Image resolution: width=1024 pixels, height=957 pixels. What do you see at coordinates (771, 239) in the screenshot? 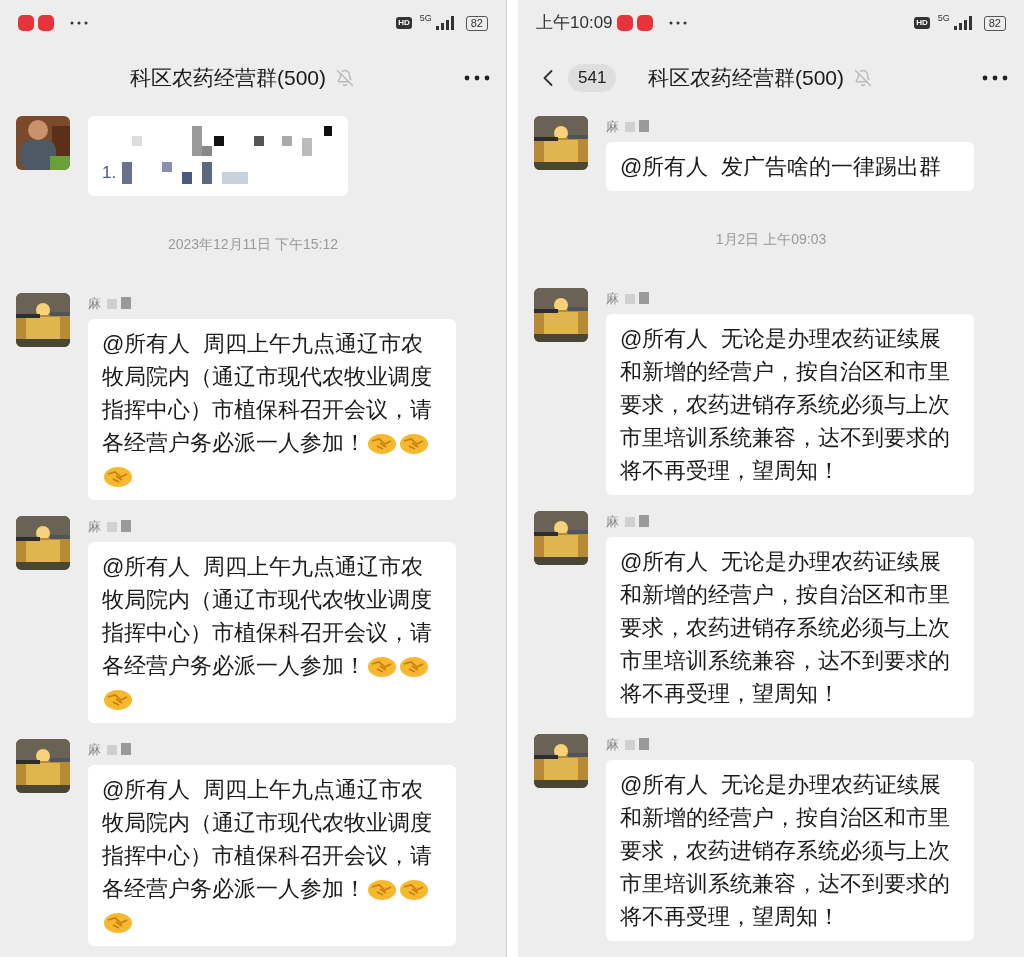
I see `timestamp: 1月2日 上午09:03` at bounding box center [771, 239].